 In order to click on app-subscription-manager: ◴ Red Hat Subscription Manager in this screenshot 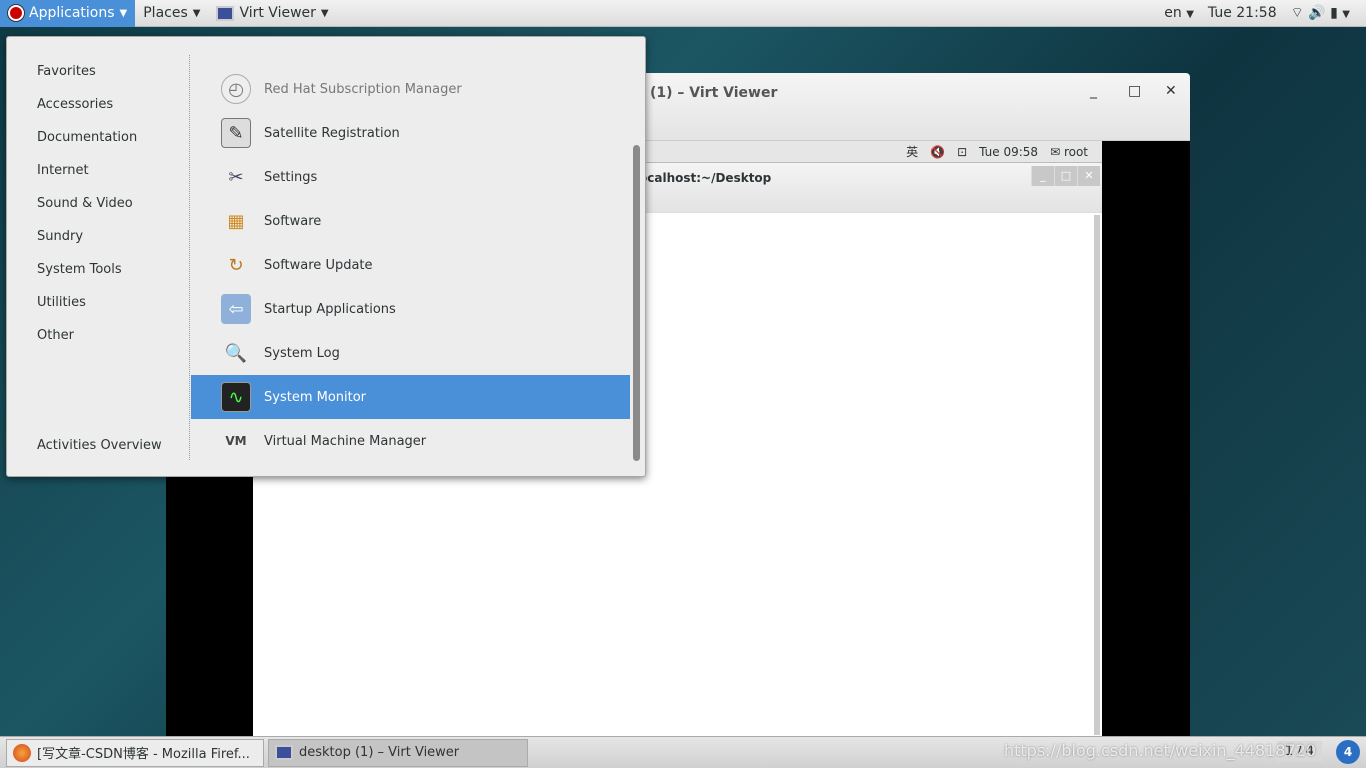, I will do `click(410, 89)`.